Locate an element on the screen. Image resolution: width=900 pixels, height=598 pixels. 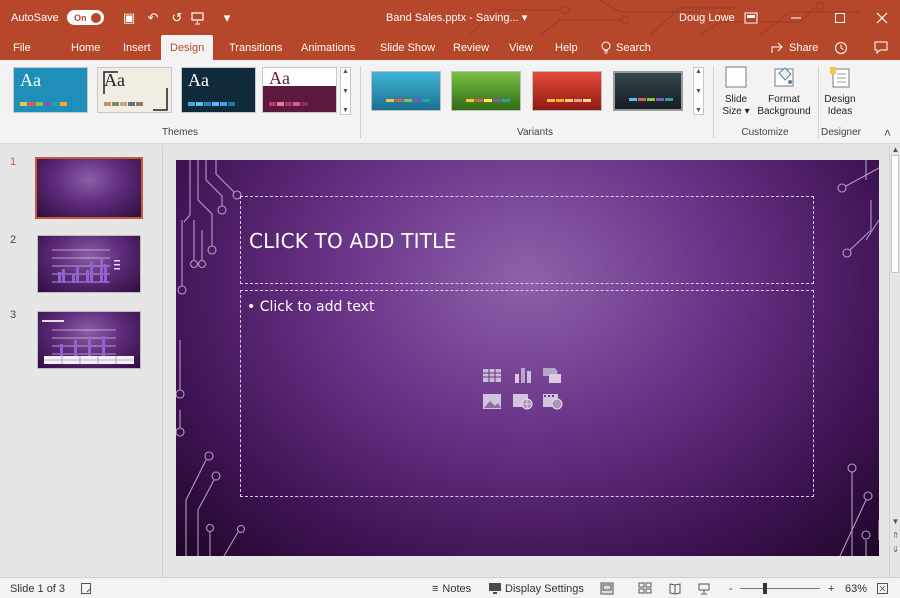
history-icon is located at coordinates (841, 47).